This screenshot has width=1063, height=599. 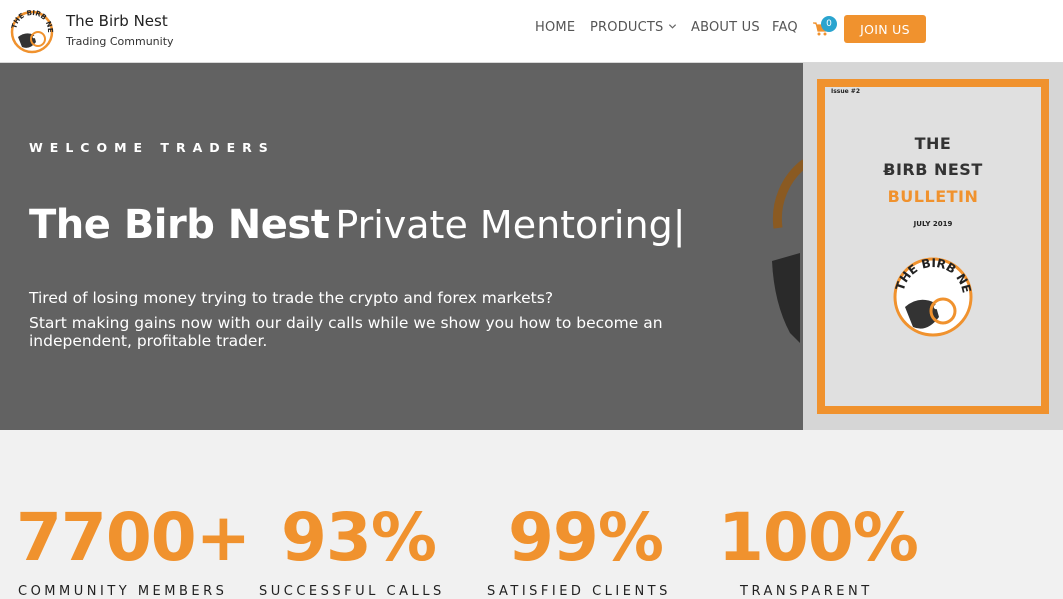 What do you see at coordinates (586, 537) in the screenshot?
I see `stat-value: 99%` at bounding box center [586, 537].